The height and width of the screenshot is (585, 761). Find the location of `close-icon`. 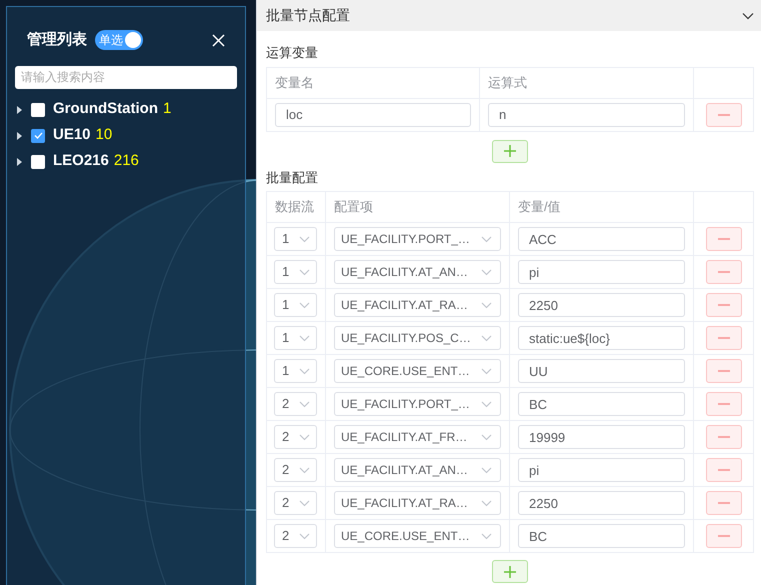

close-icon is located at coordinates (218, 40).